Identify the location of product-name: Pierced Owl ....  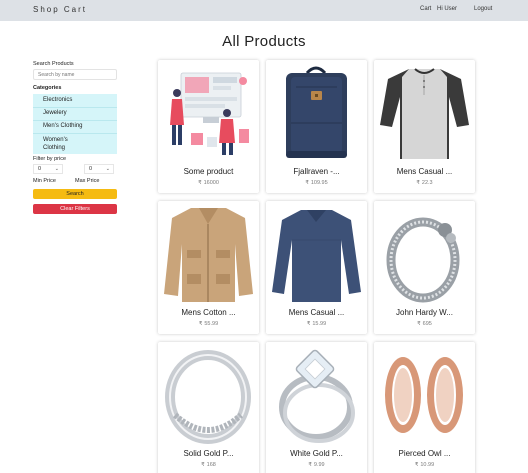
(424, 453).